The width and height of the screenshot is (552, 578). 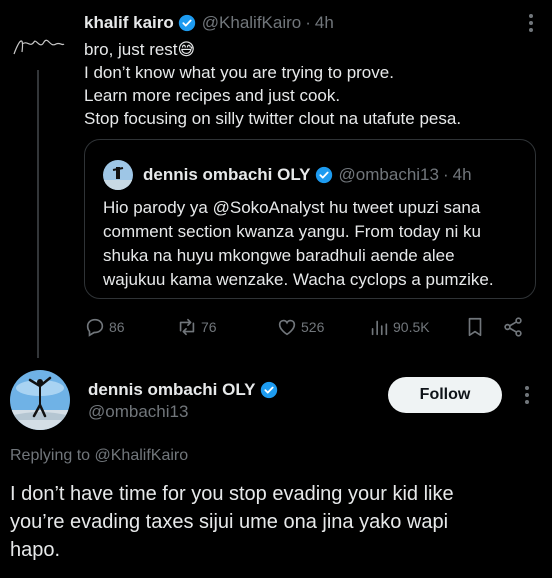 I want to click on tweet-line: Learn more recipes and just cook., so click(x=212, y=95).